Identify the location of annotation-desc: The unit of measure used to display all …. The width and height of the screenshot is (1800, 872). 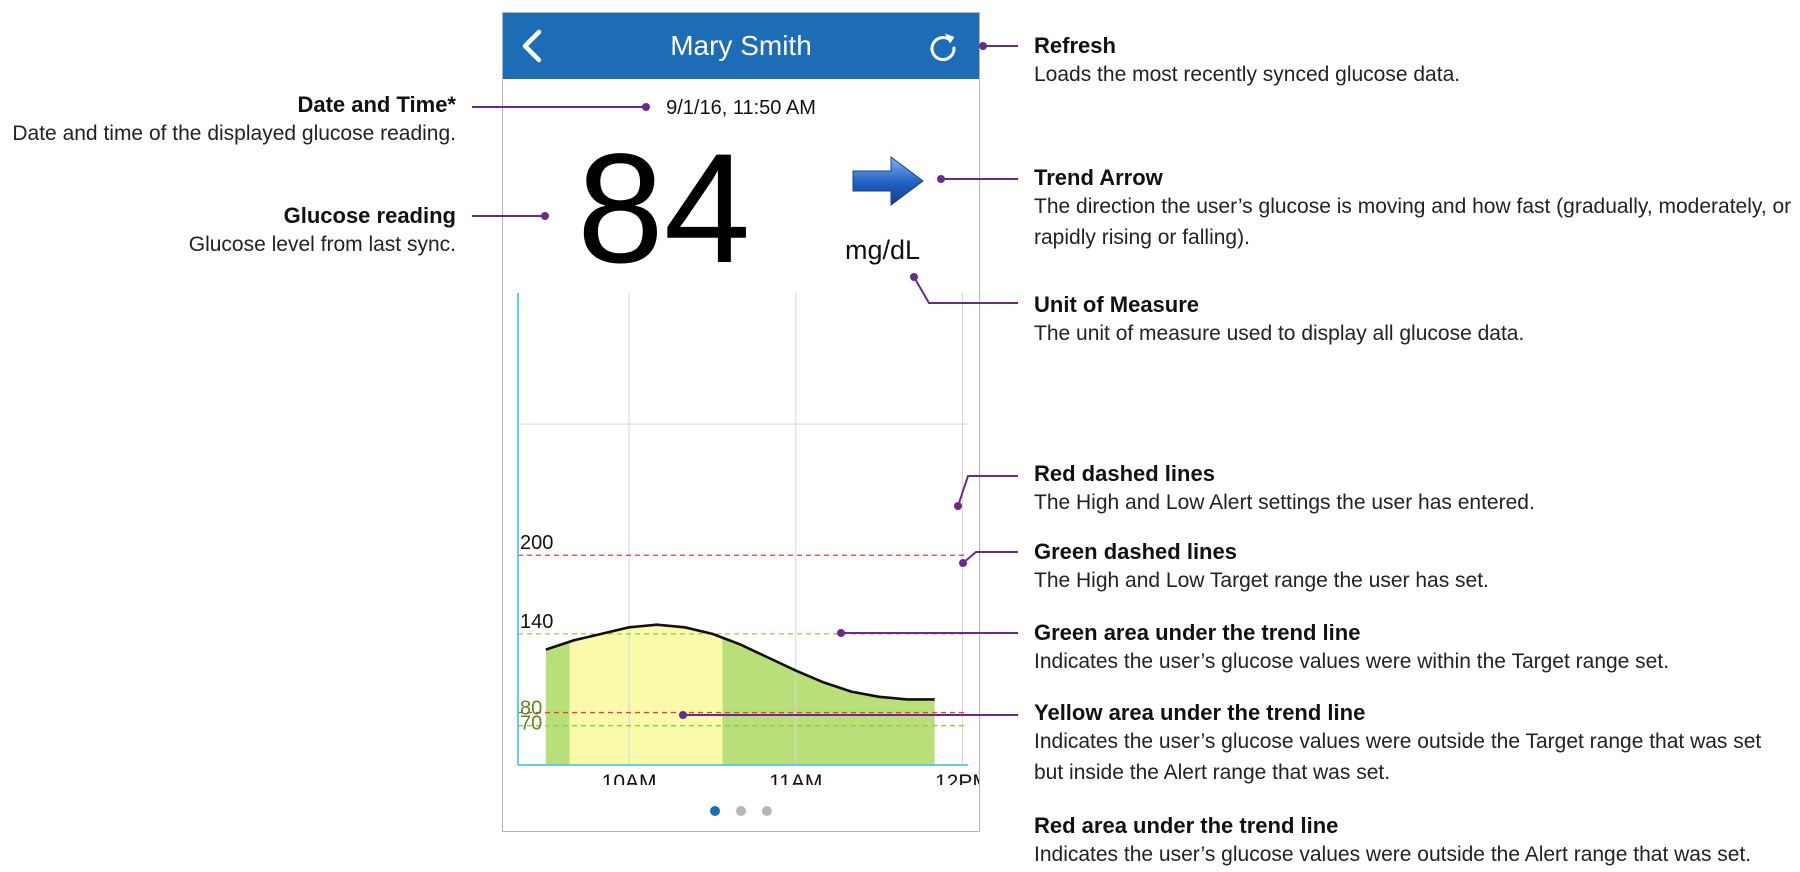
(1279, 333).